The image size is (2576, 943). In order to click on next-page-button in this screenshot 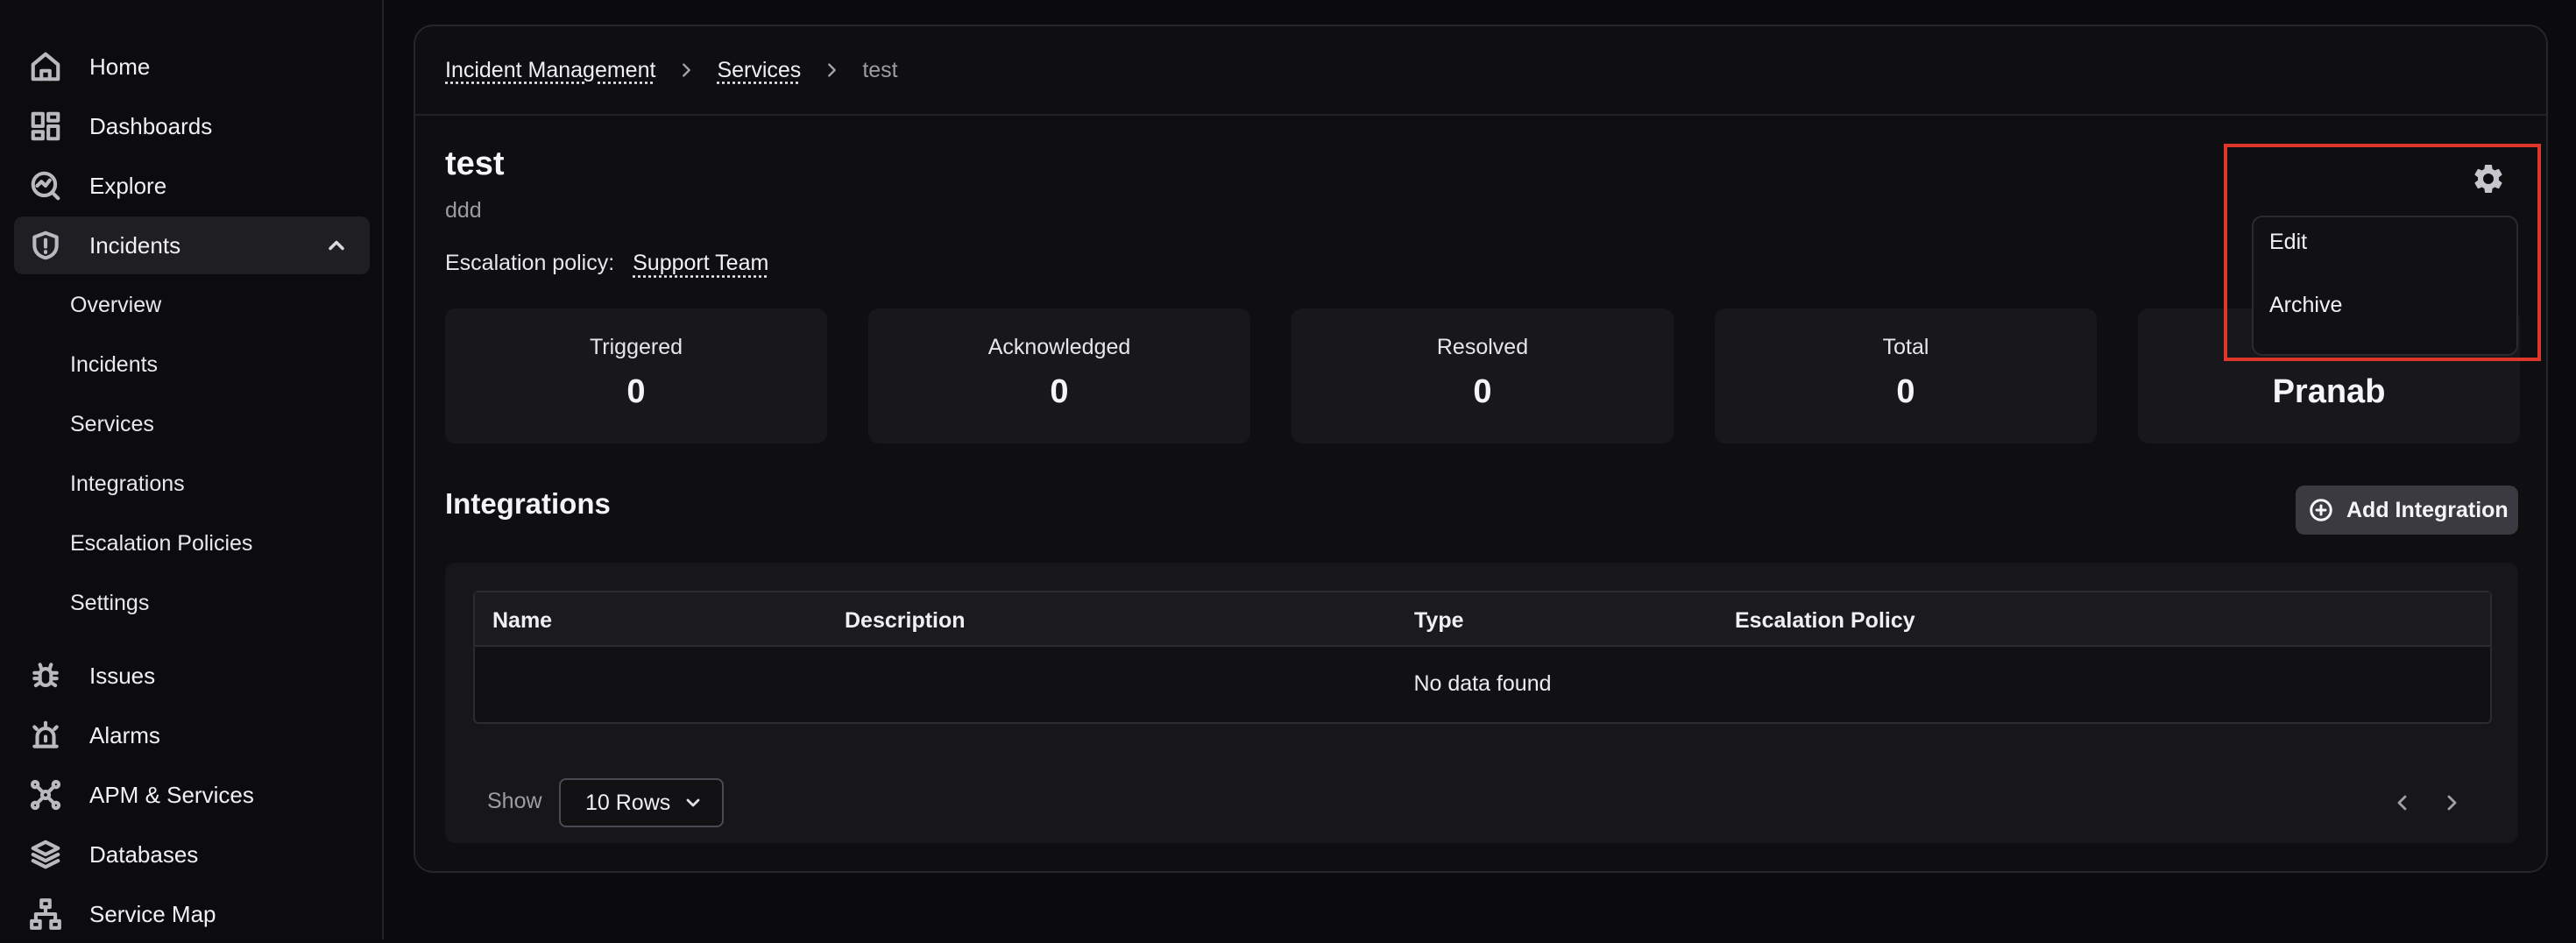, I will do `click(2453, 804)`.